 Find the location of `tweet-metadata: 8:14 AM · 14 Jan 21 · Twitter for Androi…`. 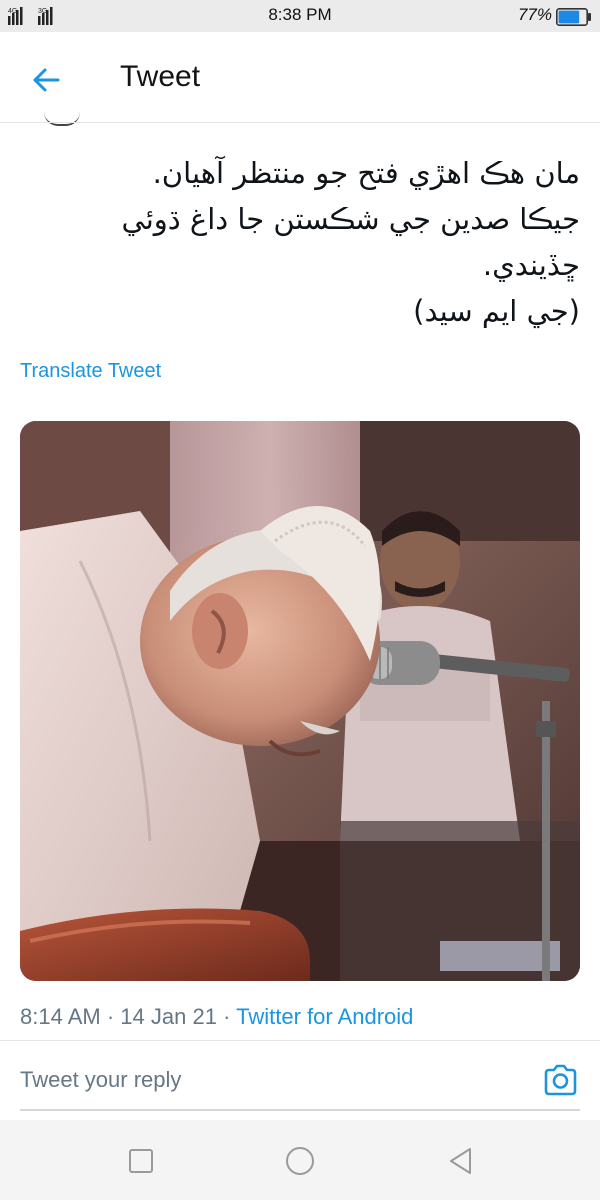

tweet-metadata: 8:14 AM · 14 Jan 21 · Twitter for Androi… is located at coordinates (216, 1017).